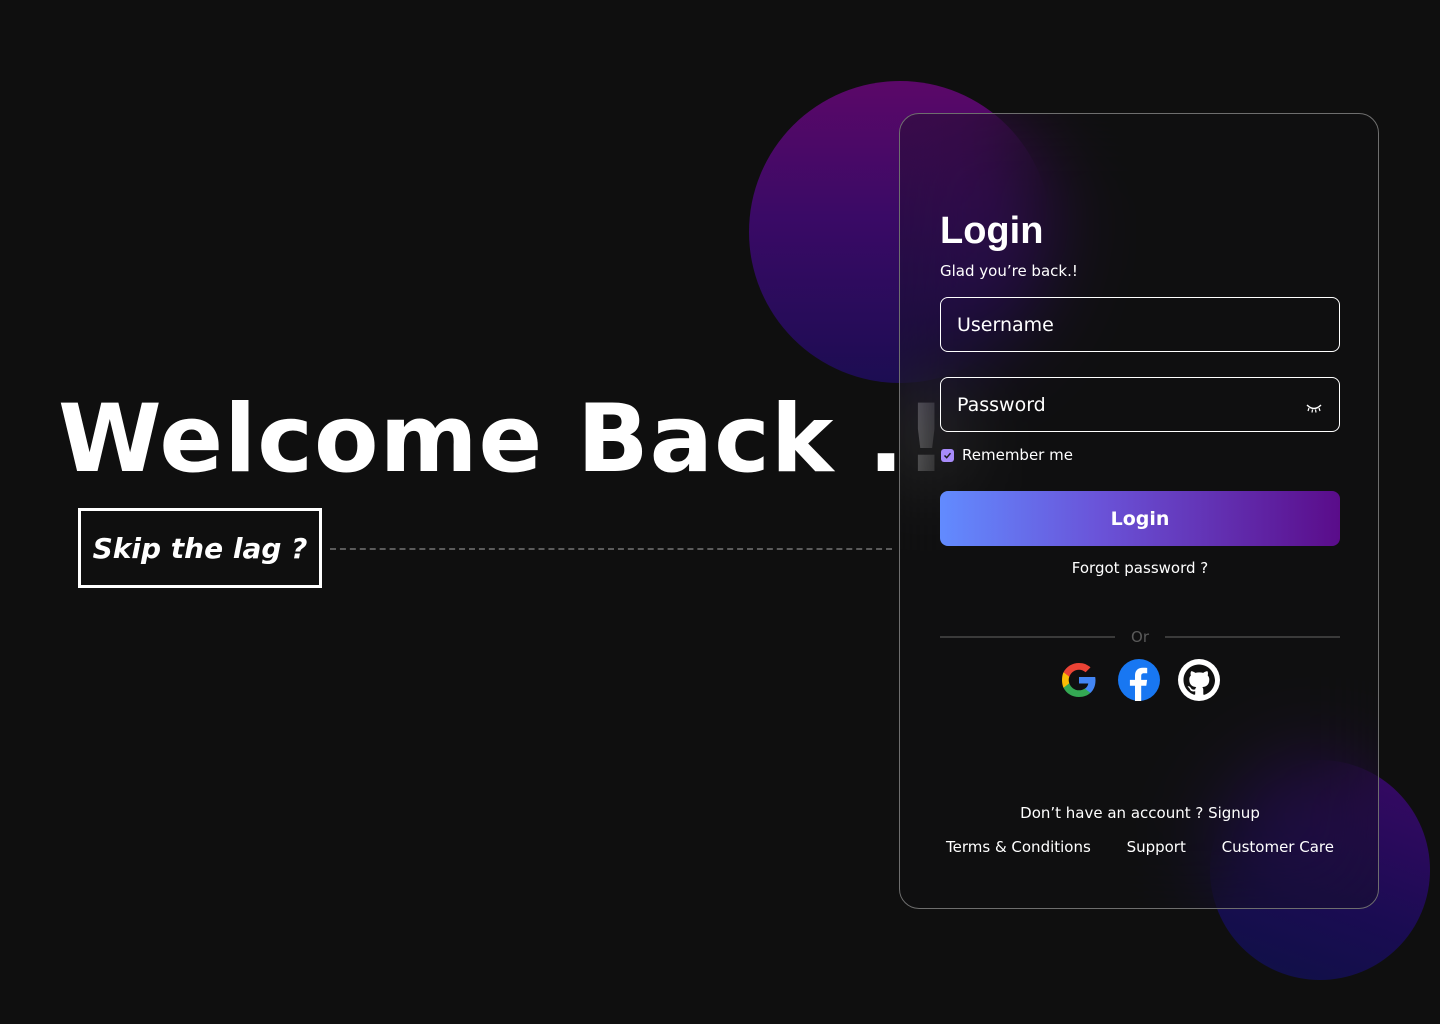 This screenshot has height=1024, width=1440. I want to click on password-input, so click(1131, 404).